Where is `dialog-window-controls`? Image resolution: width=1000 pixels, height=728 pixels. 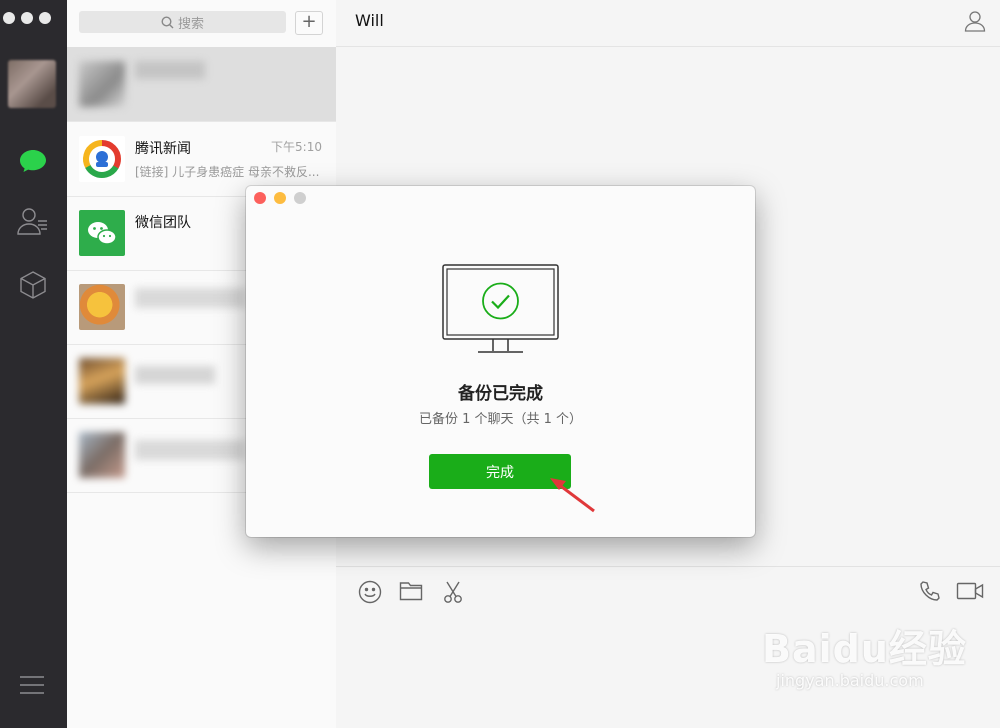 dialog-window-controls is located at coordinates (280, 198).